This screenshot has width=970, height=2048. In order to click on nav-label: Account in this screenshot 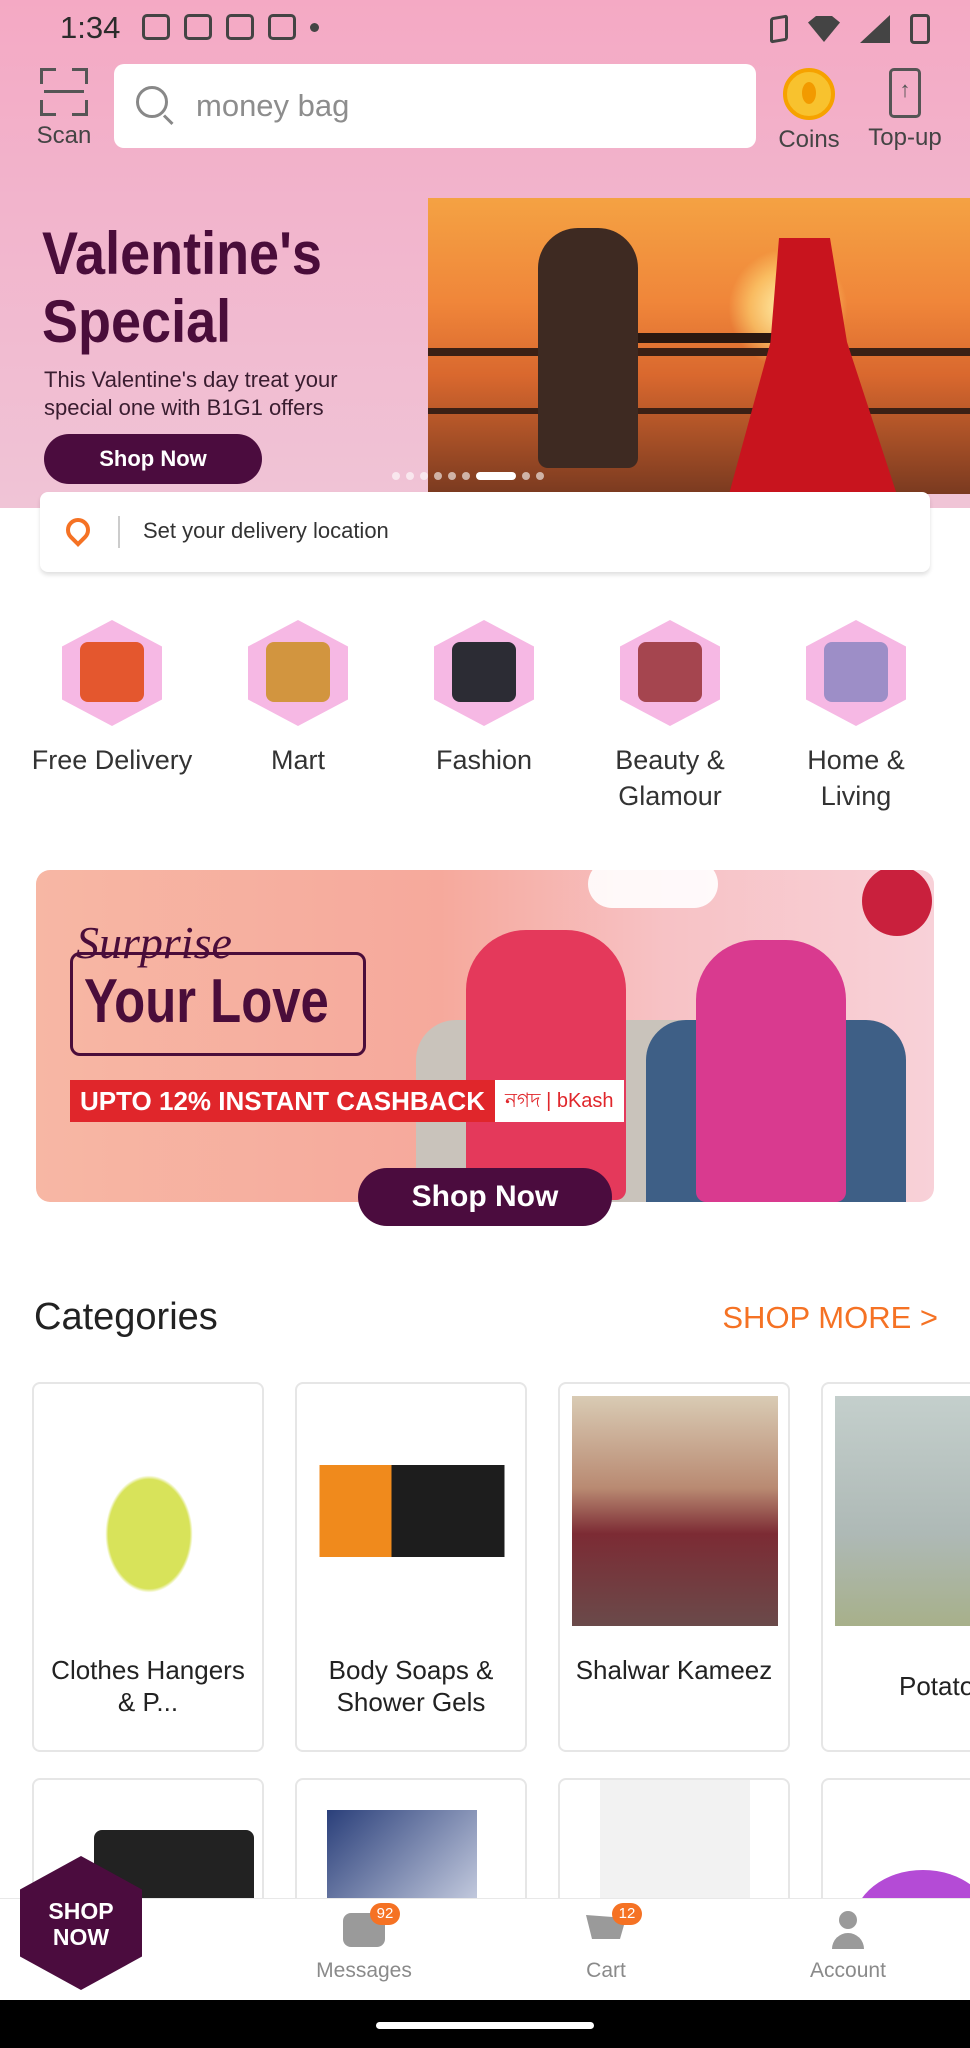, I will do `click(848, 1970)`.